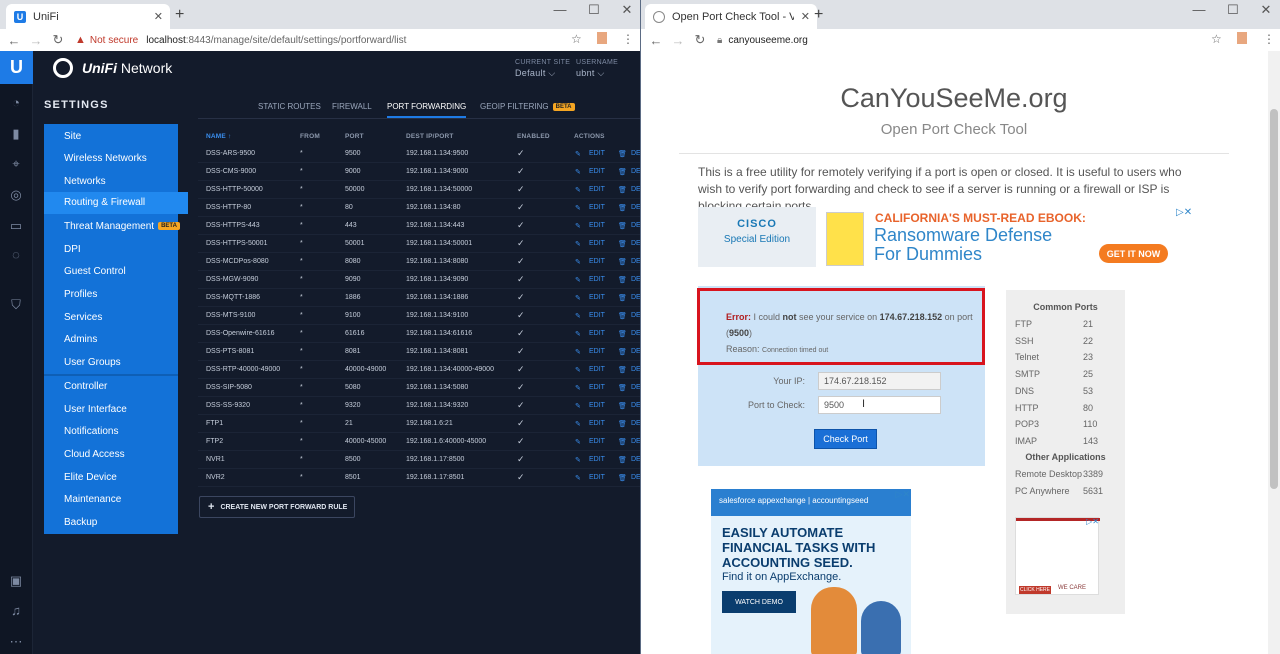 This screenshot has width=1280, height=654. What do you see at coordinates (94, 454) in the screenshot?
I see `menu-item-cloud-access: Cloud Access` at bounding box center [94, 454].